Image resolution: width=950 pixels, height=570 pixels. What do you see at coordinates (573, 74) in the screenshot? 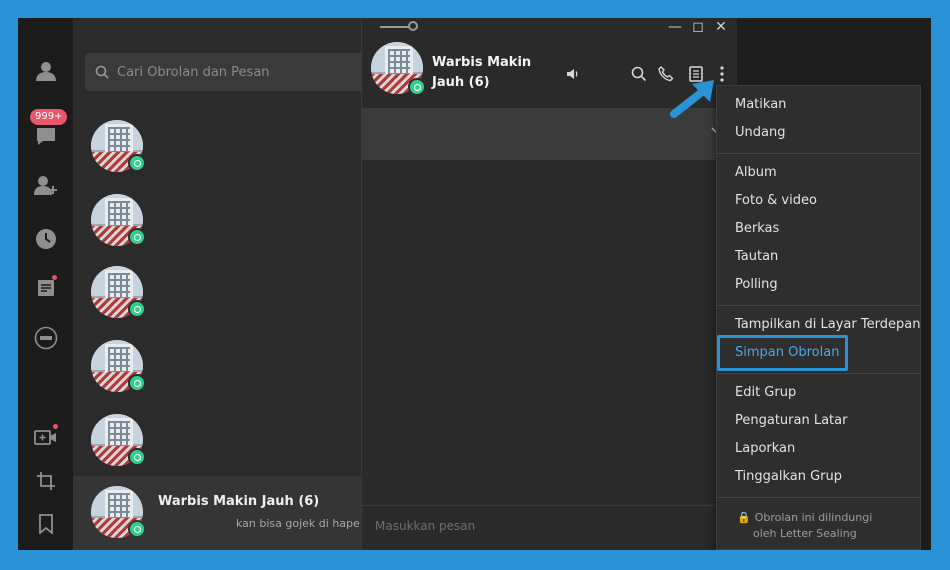
I see `speaker-icon` at bounding box center [573, 74].